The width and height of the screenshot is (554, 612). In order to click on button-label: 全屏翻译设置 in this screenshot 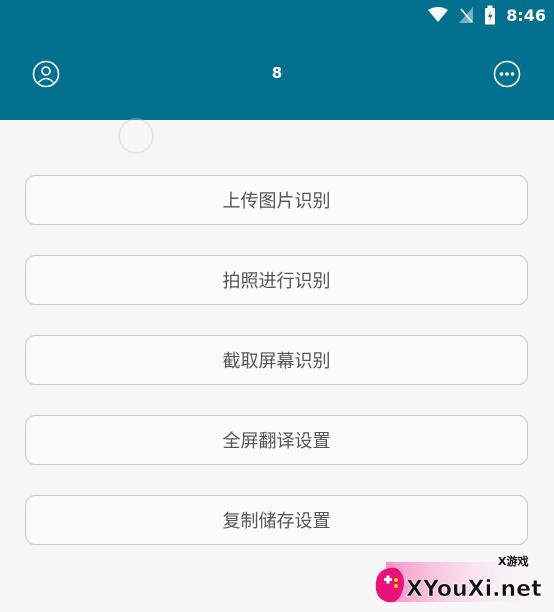, I will do `click(276, 441)`.